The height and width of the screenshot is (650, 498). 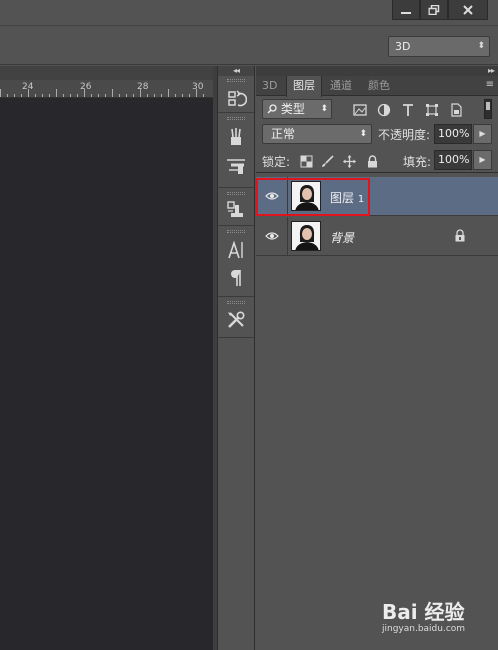 What do you see at coordinates (468, 10) in the screenshot?
I see `close-button` at bounding box center [468, 10].